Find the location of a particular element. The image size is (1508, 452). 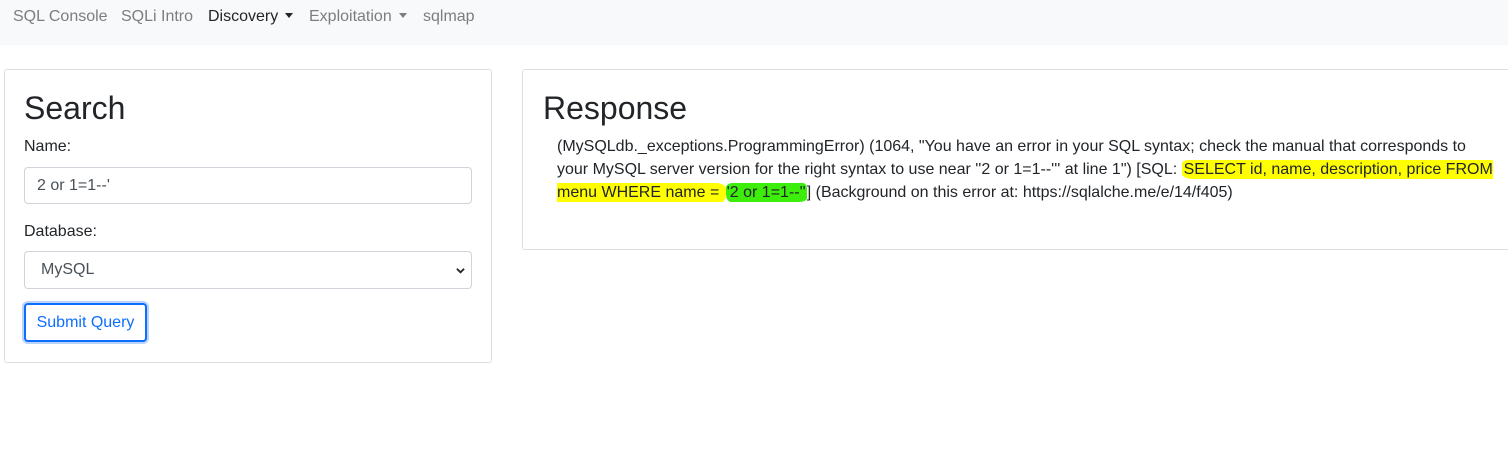

response-title: Response is located at coordinates (615, 108).